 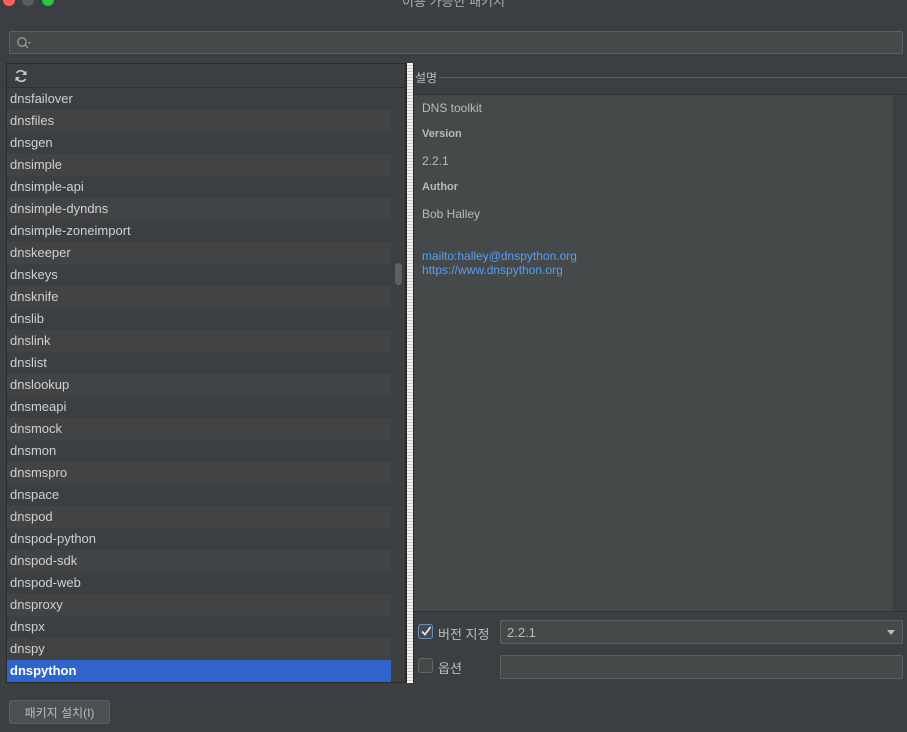 What do you see at coordinates (452, 108) in the screenshot?
I see `package-summary: DNS toolkit` at bounding box center [452, 108].